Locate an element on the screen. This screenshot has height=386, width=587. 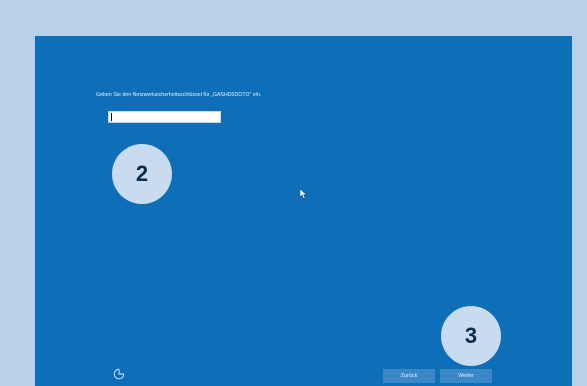
step-2-badge: 2 is located at coordinates (142, 174).